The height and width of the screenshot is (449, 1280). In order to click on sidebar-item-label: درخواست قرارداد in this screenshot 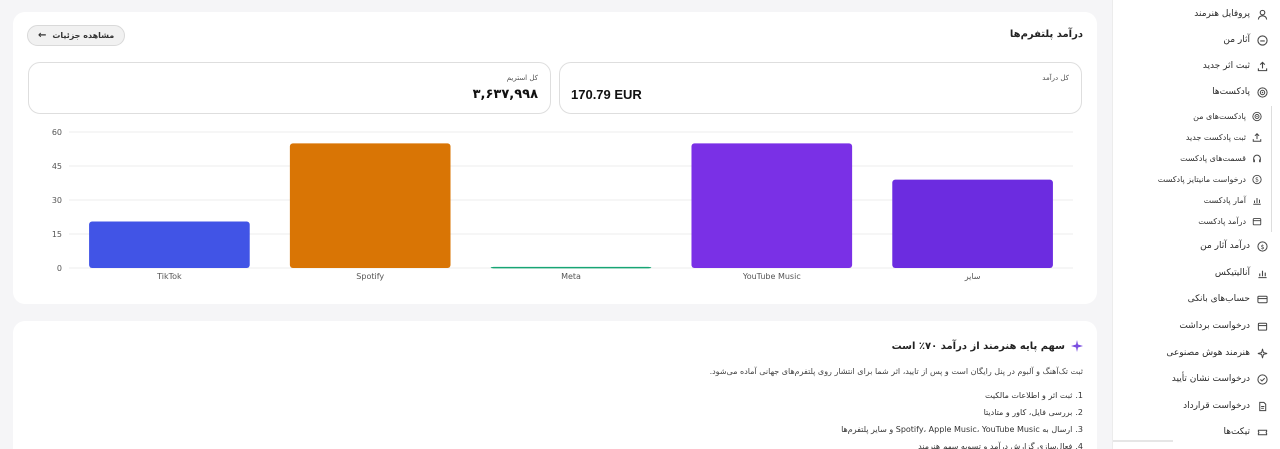, I will do `click(1216, 406)`.